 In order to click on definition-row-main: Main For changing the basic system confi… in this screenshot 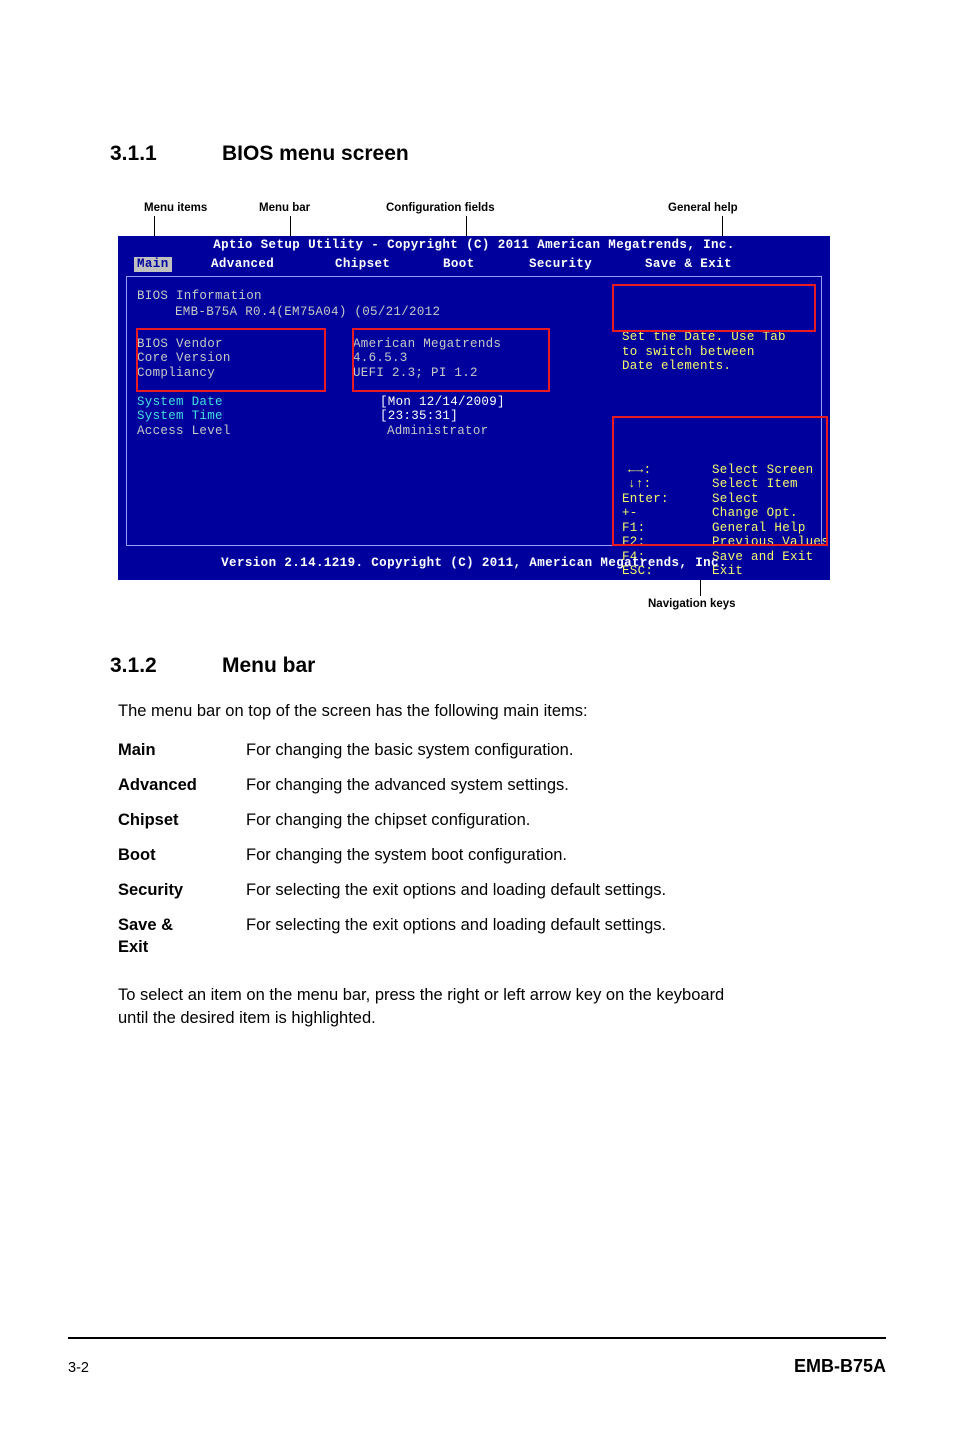, I will do `click(498, 750)`.